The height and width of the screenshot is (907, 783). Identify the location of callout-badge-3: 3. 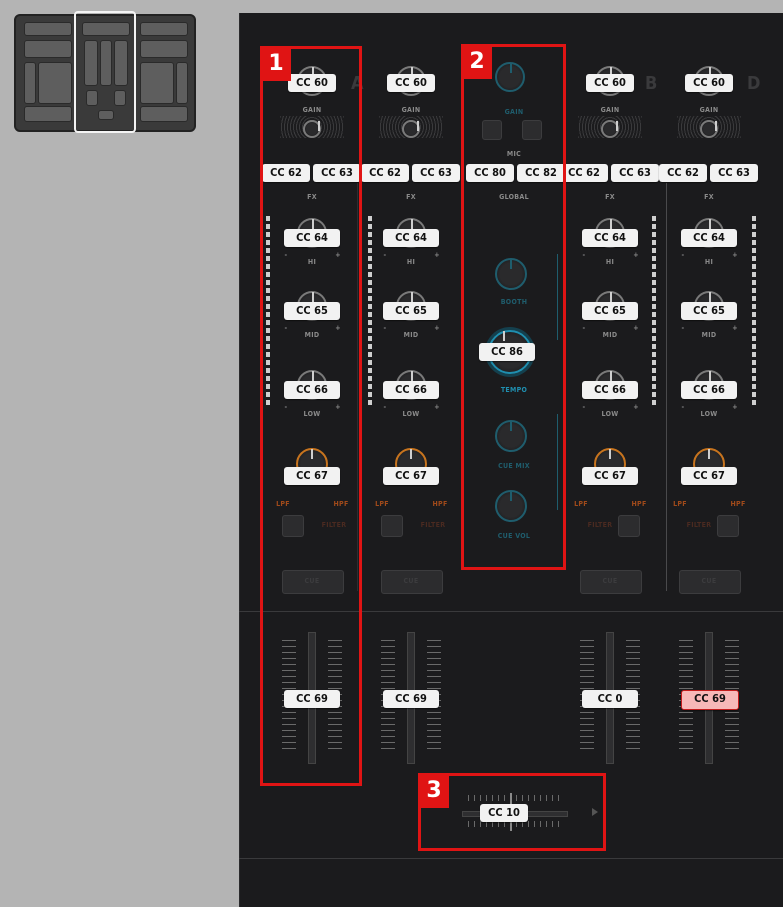
(434, 791).